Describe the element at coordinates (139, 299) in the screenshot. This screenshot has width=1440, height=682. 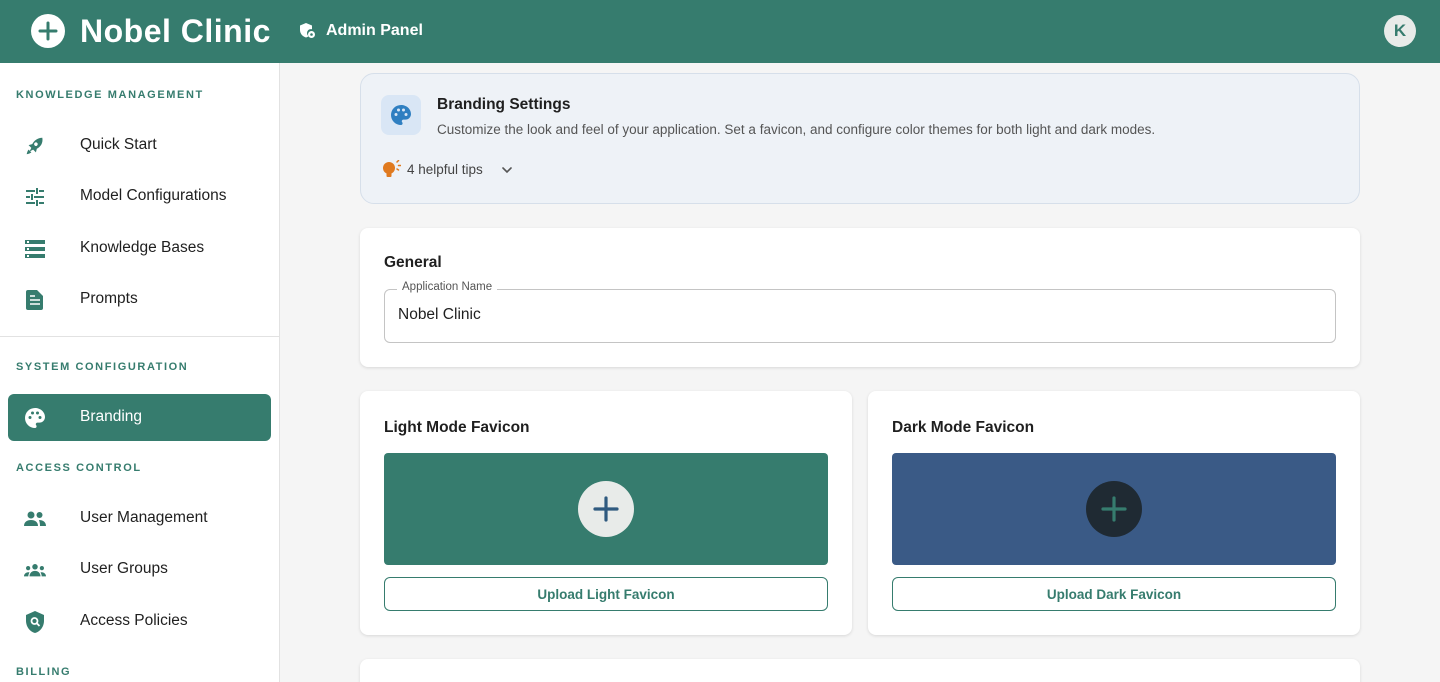
I see `sidebar-item-prompts: Prompts` at that location.